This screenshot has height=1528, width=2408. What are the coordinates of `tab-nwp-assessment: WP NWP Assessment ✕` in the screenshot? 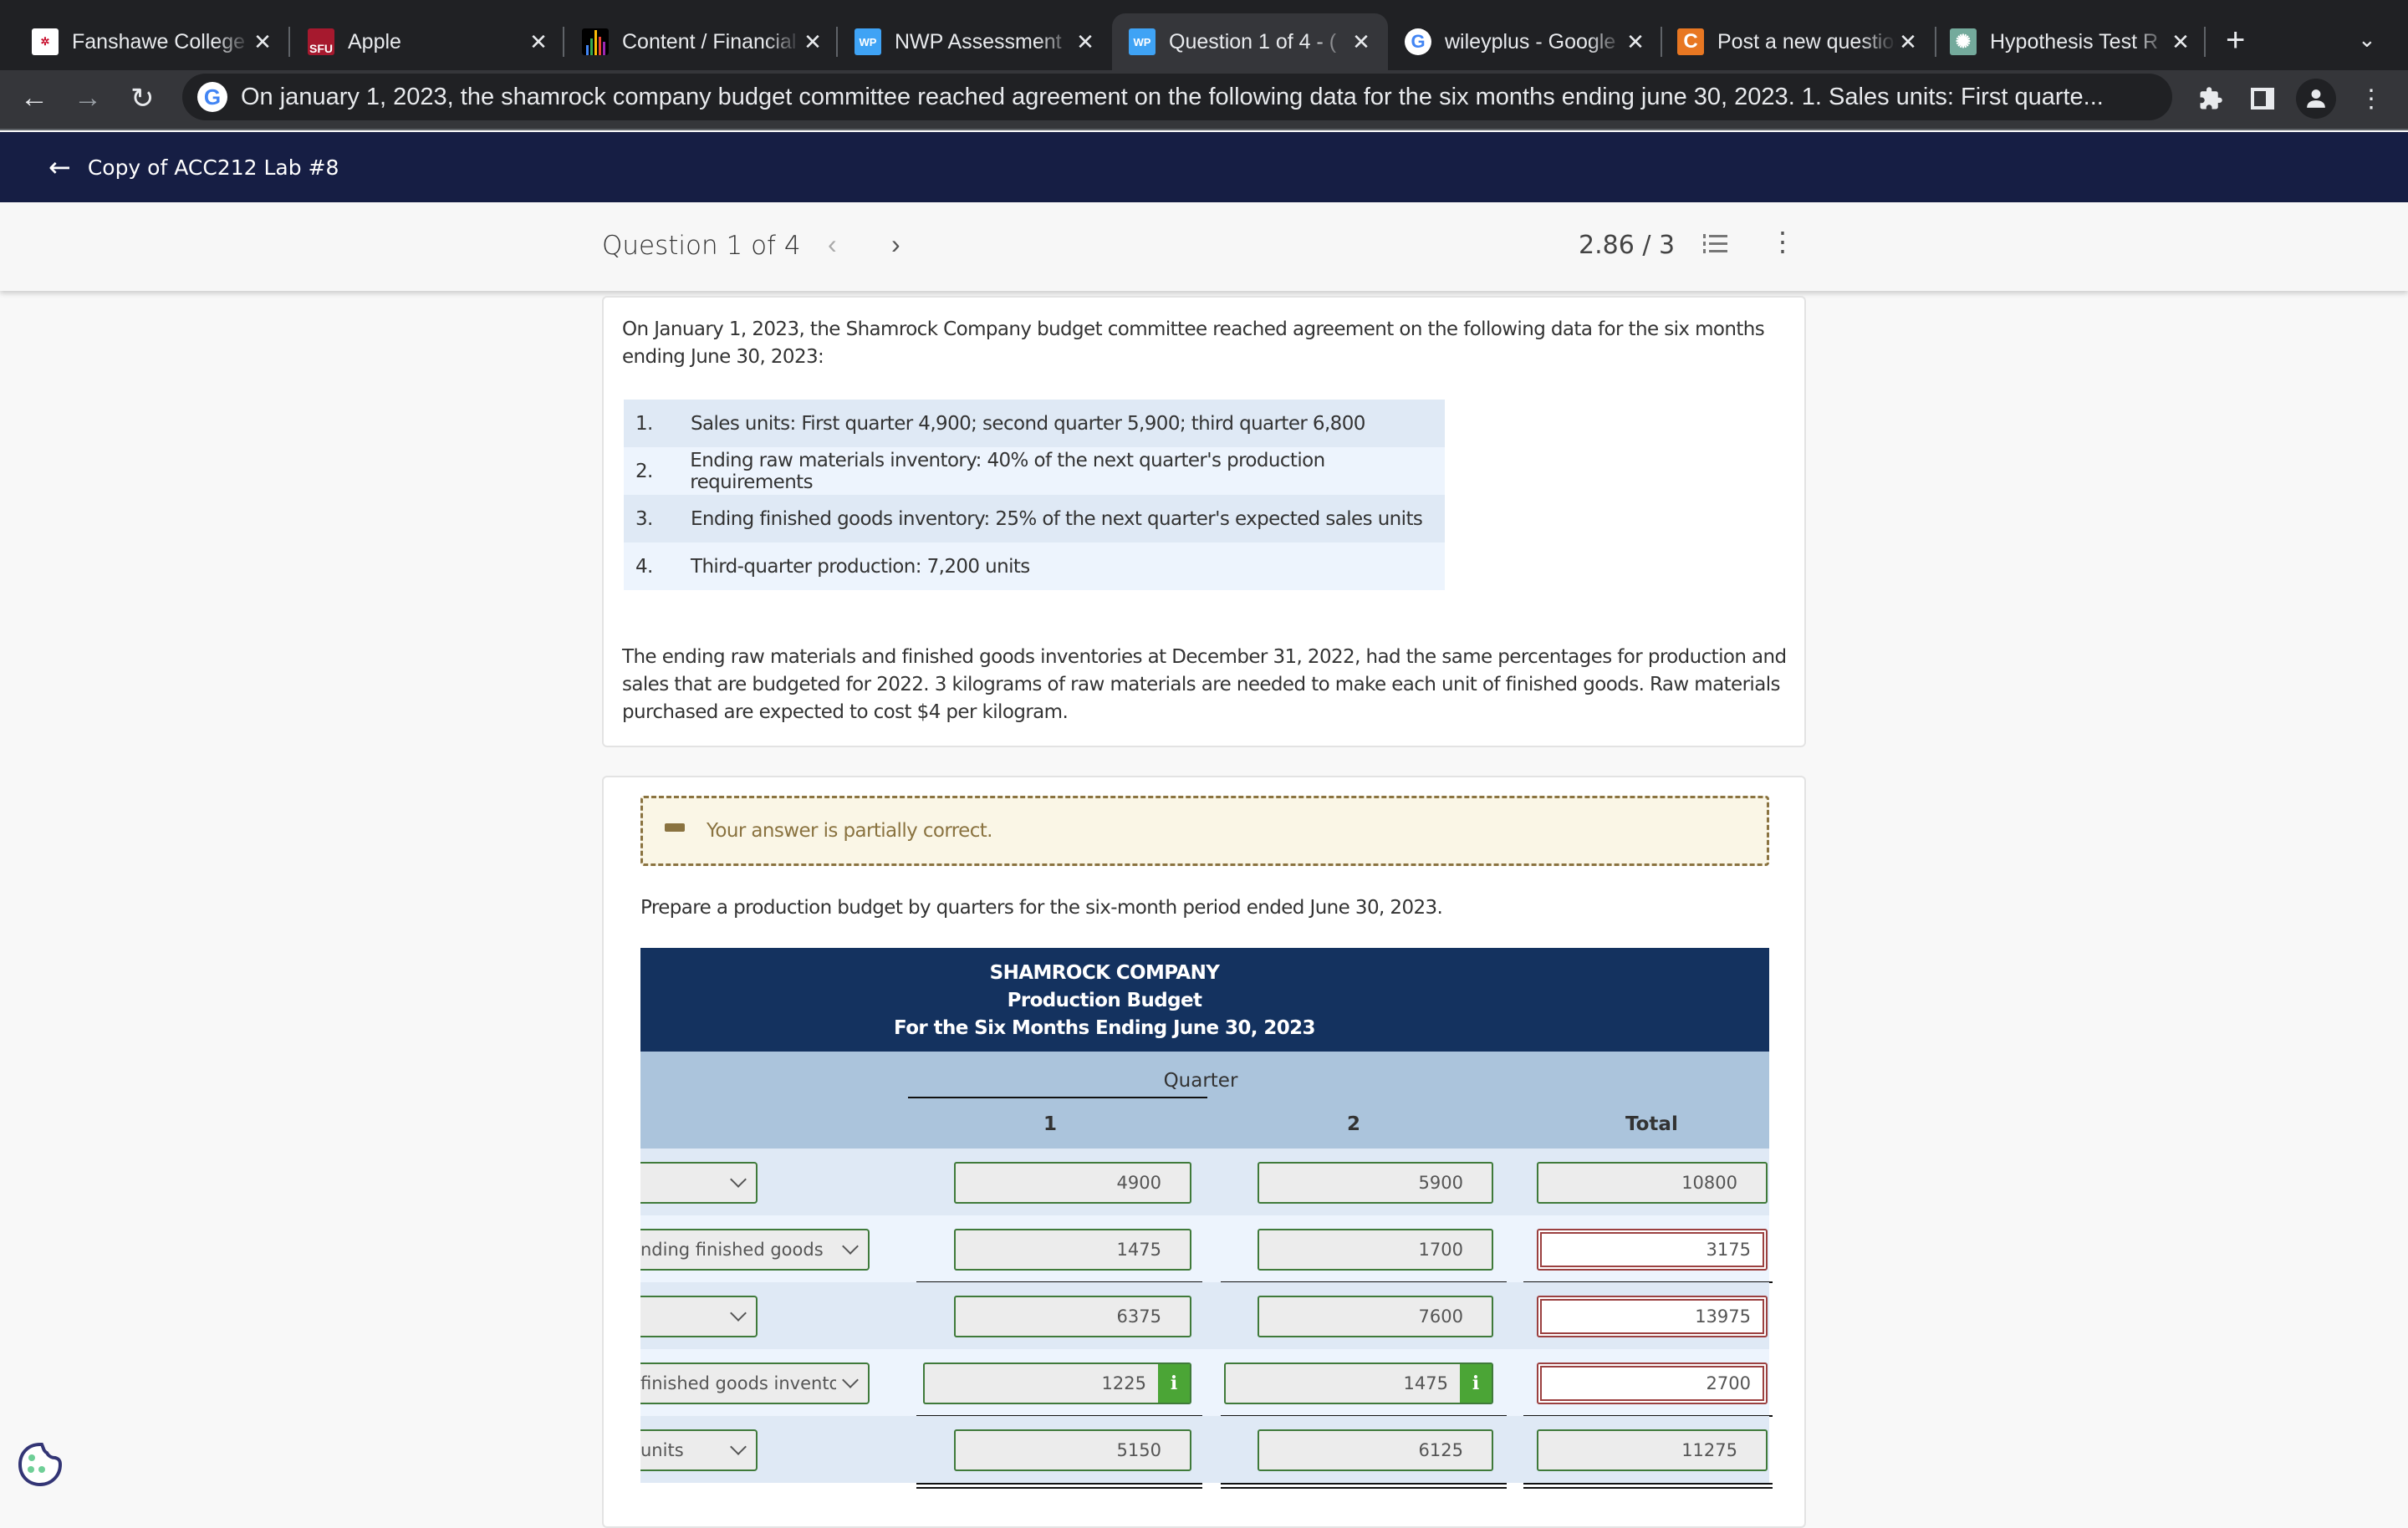 It's located at (976, 42).